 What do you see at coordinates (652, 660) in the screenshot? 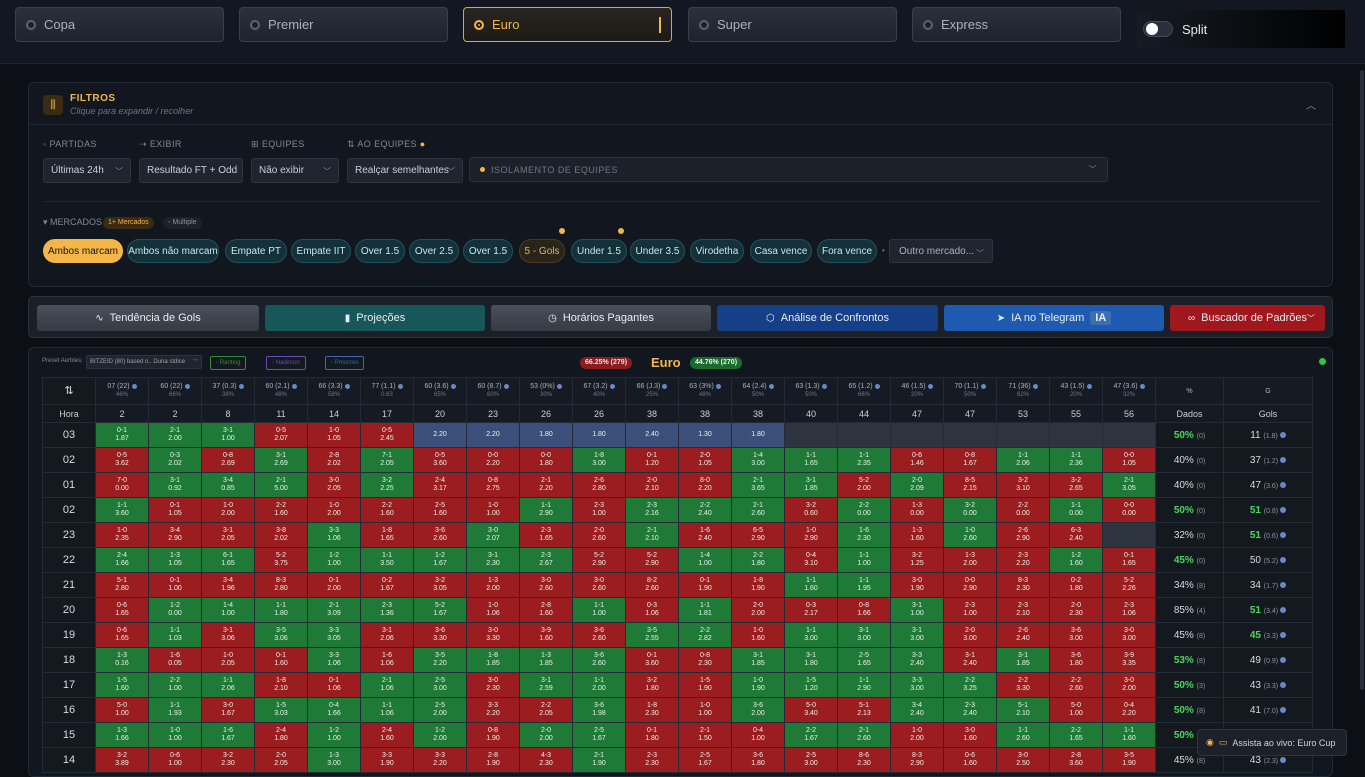
I see `result-cell: 0-1 3.60` at bounding box center [652, 660].